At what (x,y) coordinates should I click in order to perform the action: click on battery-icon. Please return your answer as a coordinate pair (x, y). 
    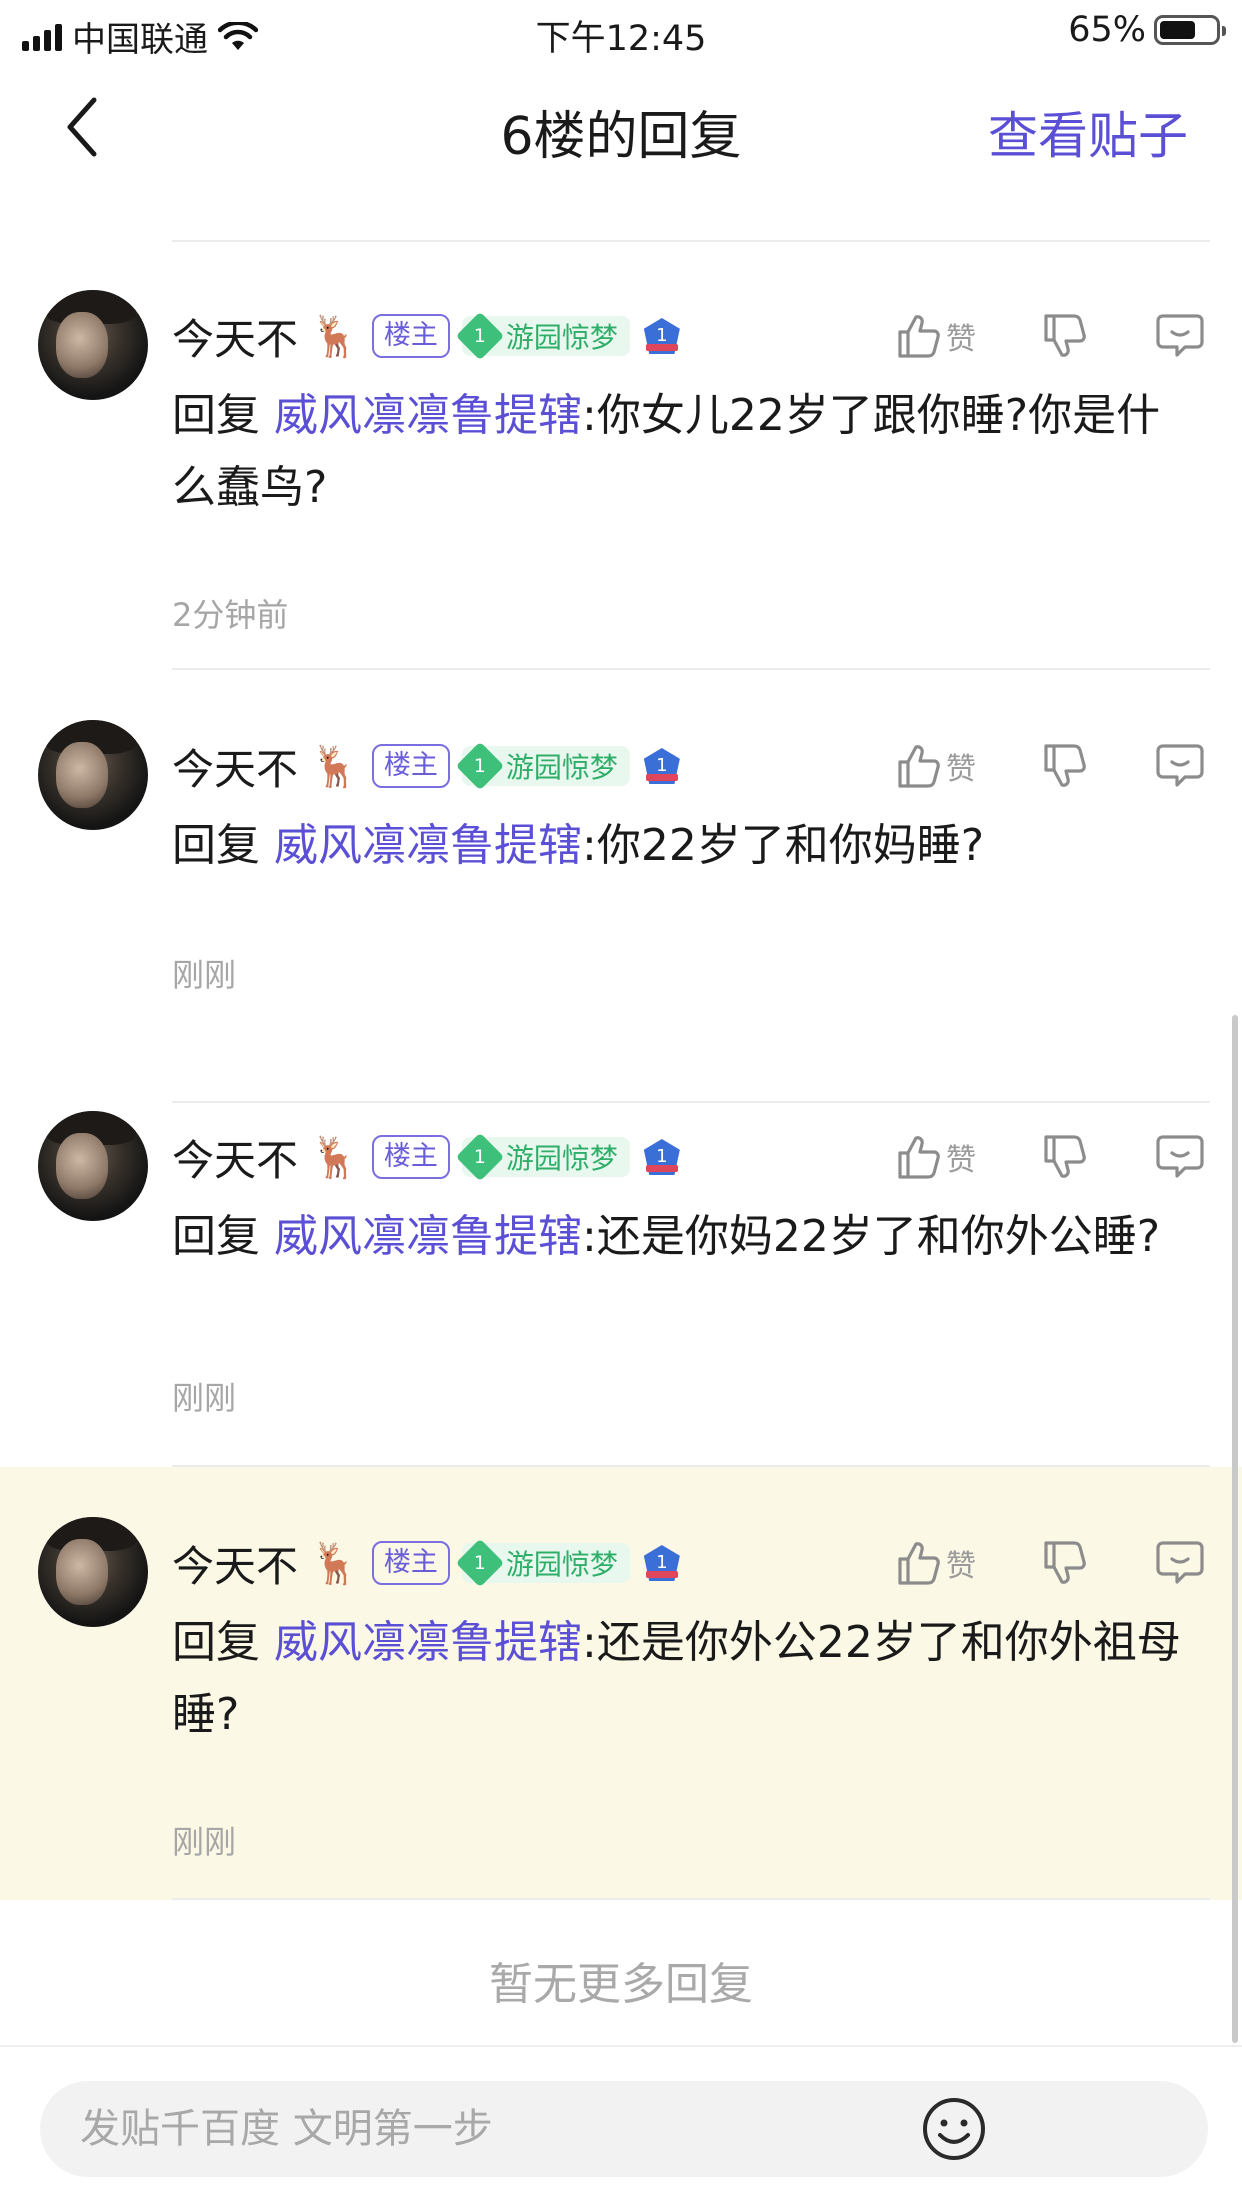
    Looking at the image, I should click on (1190, 30).